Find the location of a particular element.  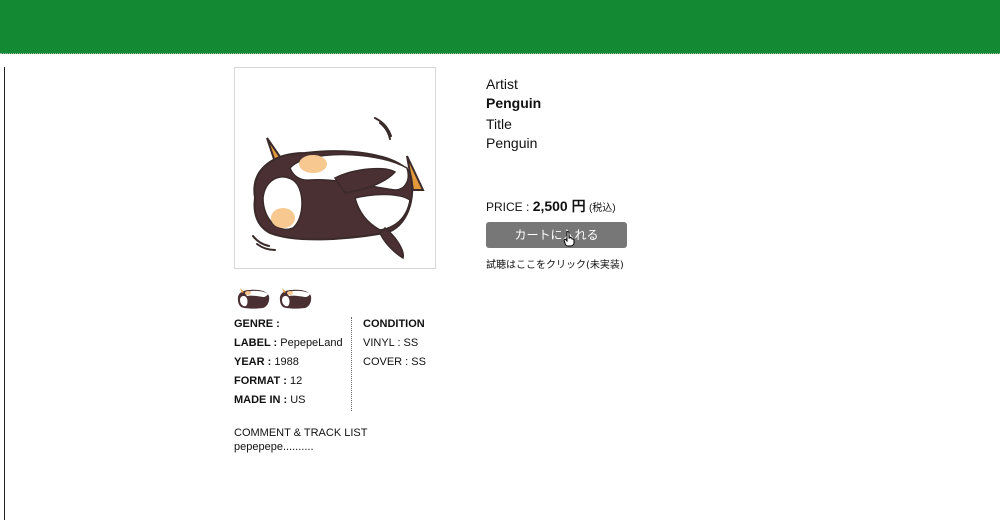

title-label: Title is located at coordinates (499, 124).